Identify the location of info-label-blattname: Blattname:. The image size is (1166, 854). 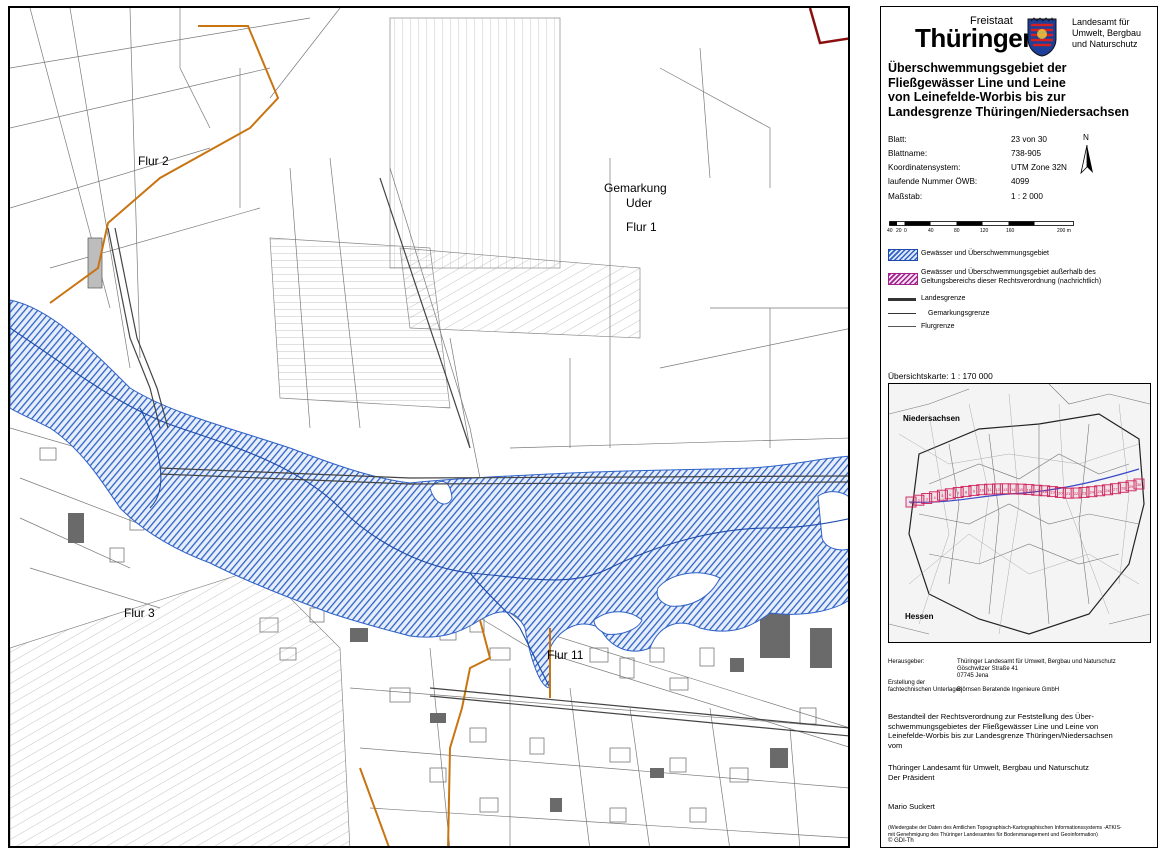
(908, 153).